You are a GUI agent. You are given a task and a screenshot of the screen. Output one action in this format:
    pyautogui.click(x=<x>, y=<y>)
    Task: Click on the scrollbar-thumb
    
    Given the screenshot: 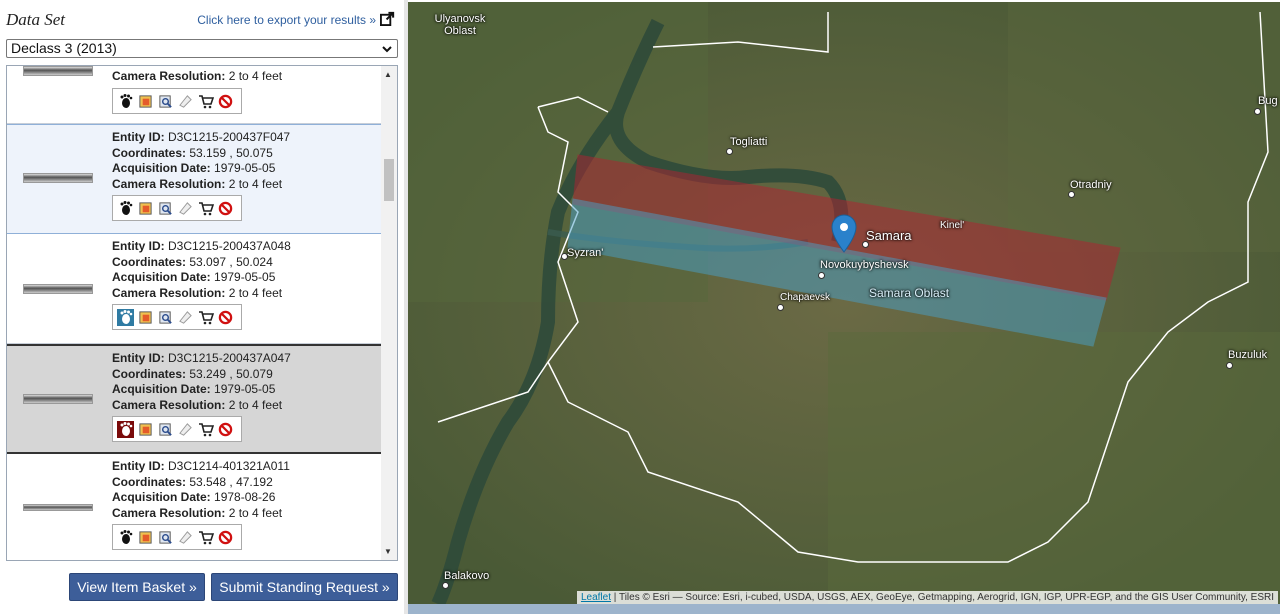 What is the action you would take?
    pyautogui.click(x=389, y=180)
    